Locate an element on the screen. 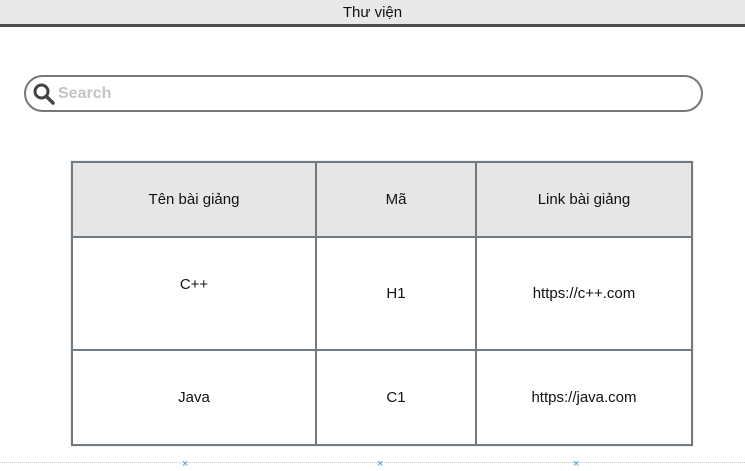 The height and width of the screenshot is (471, 745). search-icon is located at coordinates (44, 94).